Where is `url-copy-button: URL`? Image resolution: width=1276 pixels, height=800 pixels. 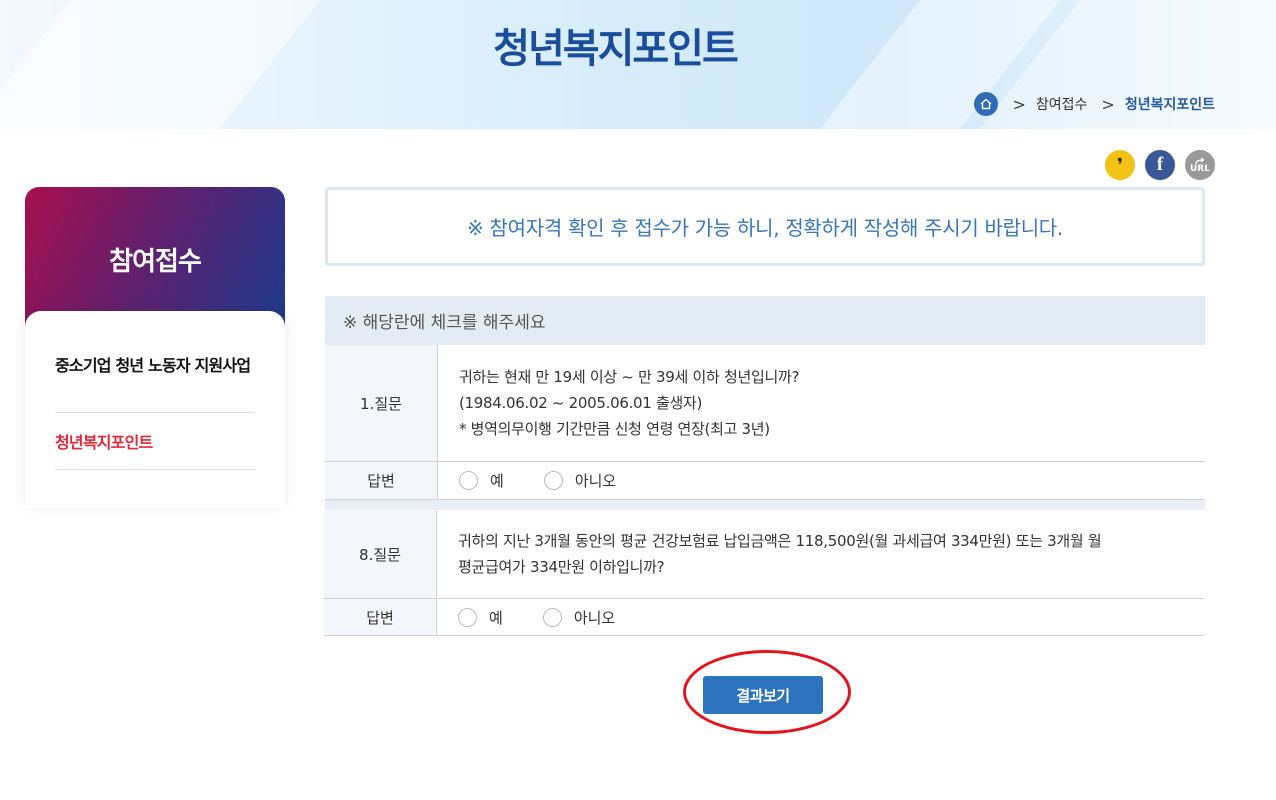
url-copy-button: URL is located at coordinates (1200, 165).